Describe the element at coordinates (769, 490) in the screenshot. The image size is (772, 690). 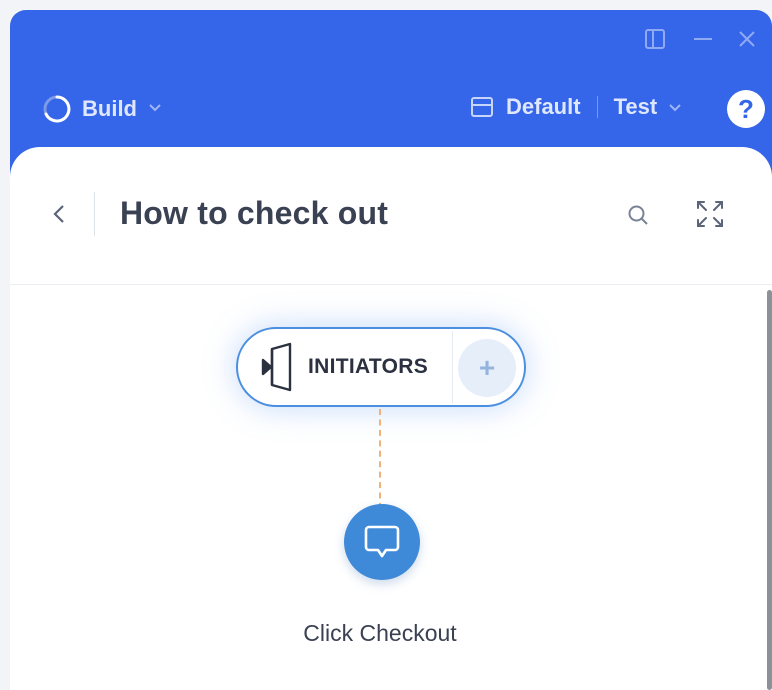
I see `scrollbar` at that location.